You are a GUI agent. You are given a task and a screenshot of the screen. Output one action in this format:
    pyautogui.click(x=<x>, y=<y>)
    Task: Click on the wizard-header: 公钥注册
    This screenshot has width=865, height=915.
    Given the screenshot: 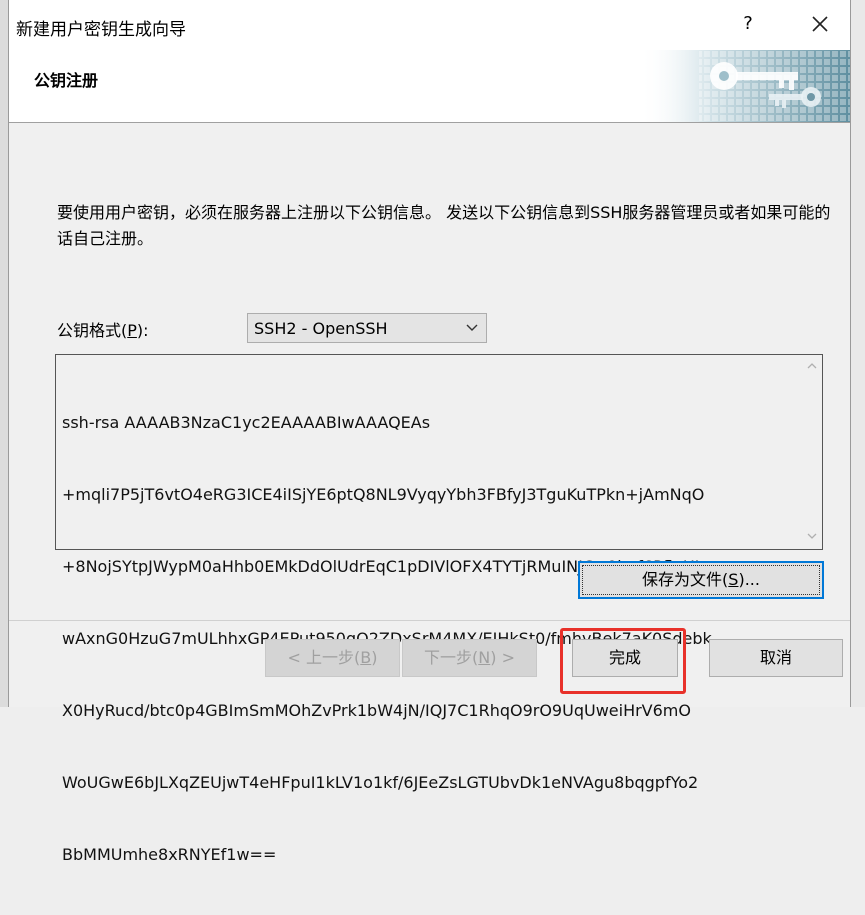 What is the action you would take?
    pyautogui.click(x=429, y=86)
    